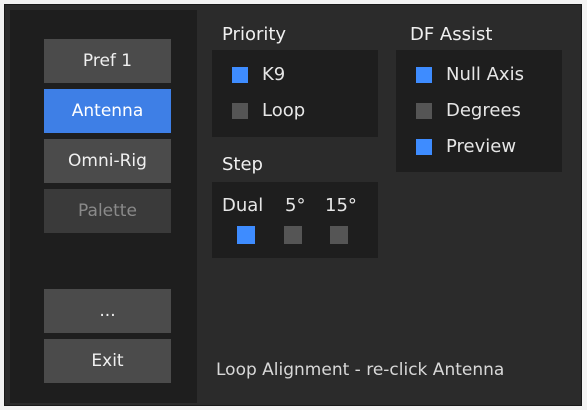 The image size is (587, 410). What do you see at coordinates (485, 74) in the screenshot?
I see `option-label: Null Axis` at bounding box center [485, 74].